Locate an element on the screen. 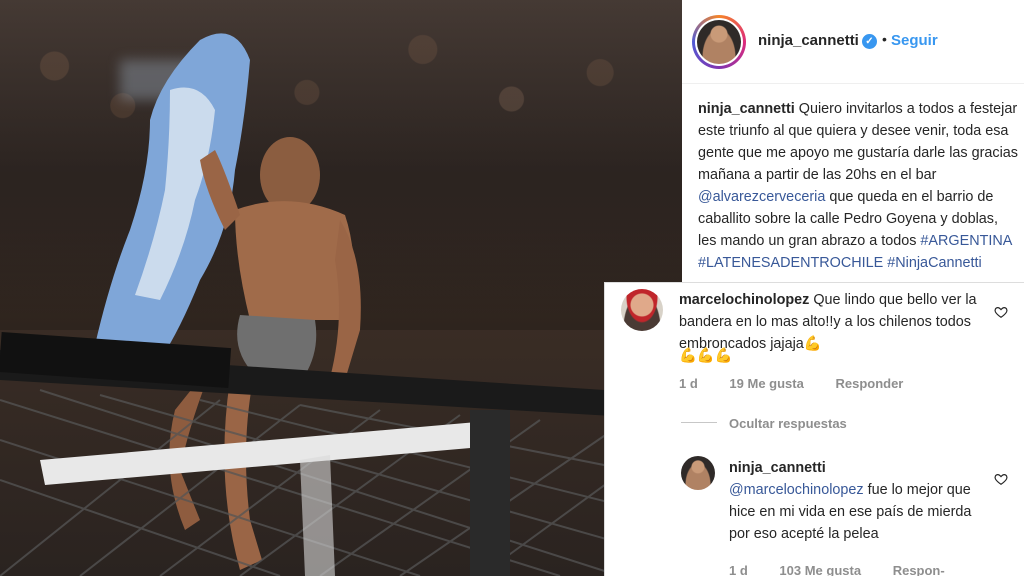  verified-badge-icon: ✓ is located at coordinates (869, 41).